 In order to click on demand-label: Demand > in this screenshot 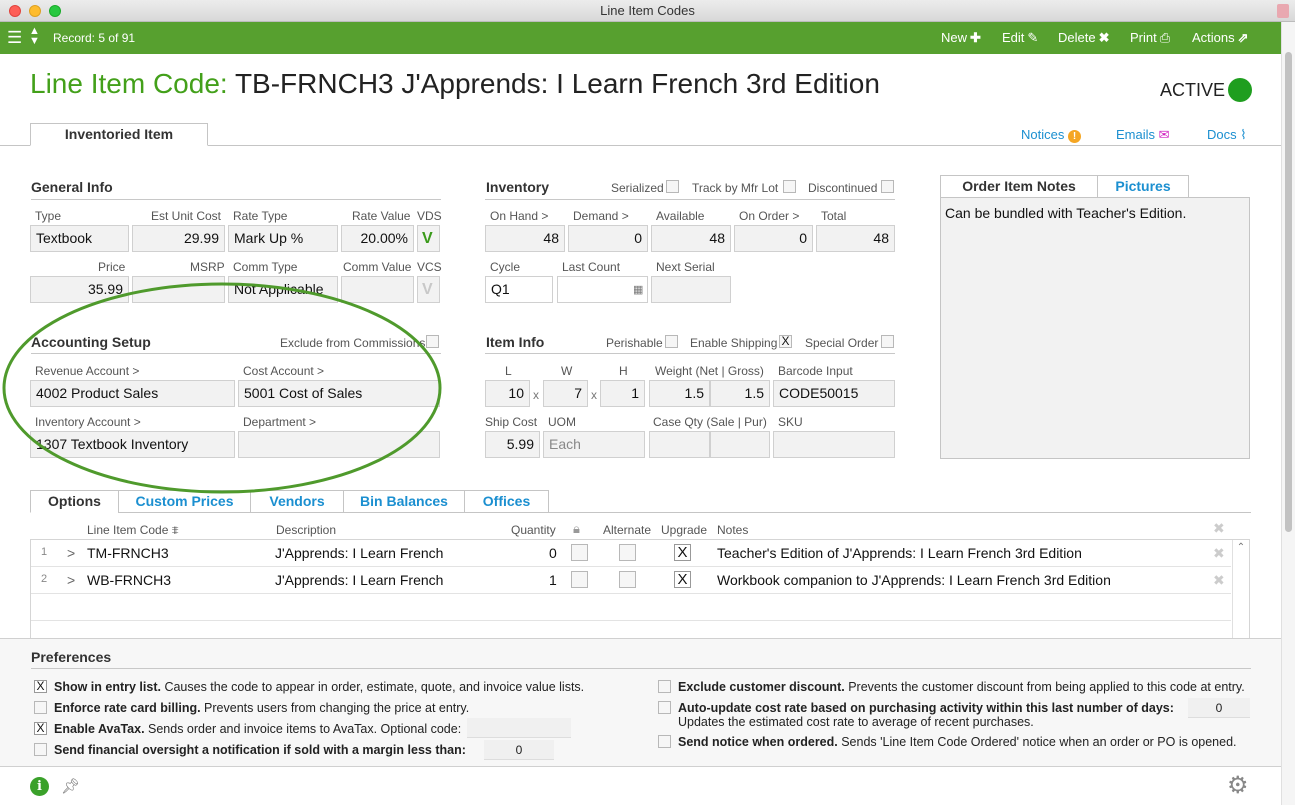, I will do `click(601, 216)`.